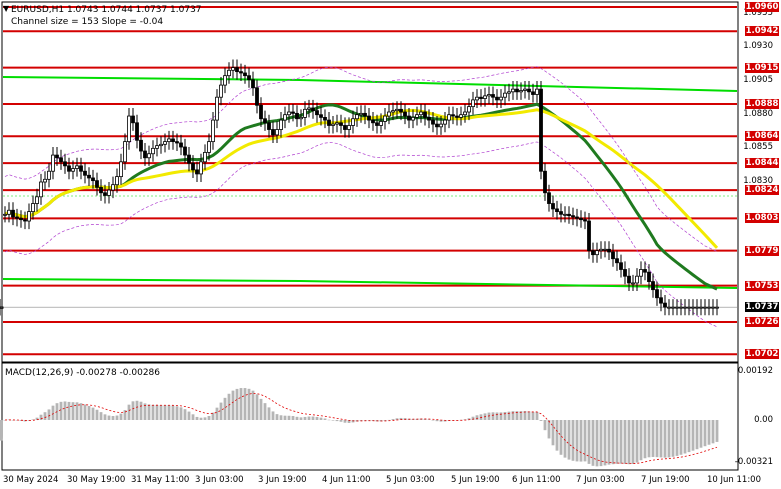  Describe the element at coordinates (753, 462) in the screenshot. I see `macd-tick-bottom: -0.00321` at that location.